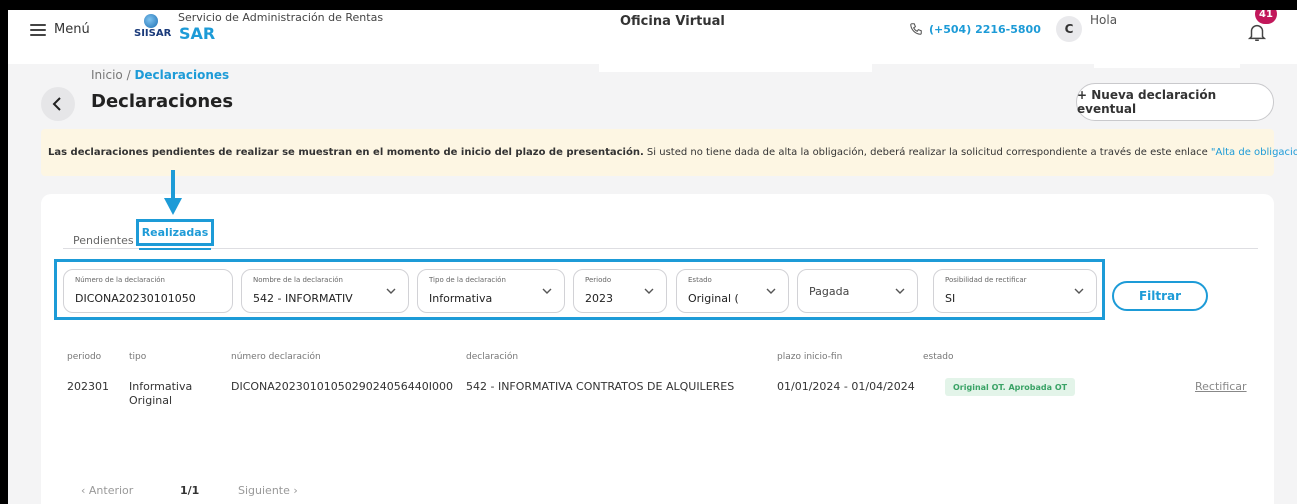 The image size is (1297, 504). I want to click on arrow-down-icon, so click(173, 192).